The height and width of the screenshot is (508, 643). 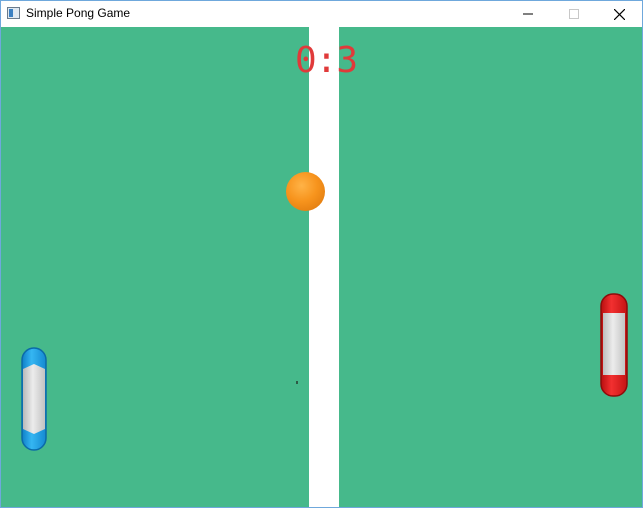 I want to click on score-display: 0:3, so click(x=326, y=60).